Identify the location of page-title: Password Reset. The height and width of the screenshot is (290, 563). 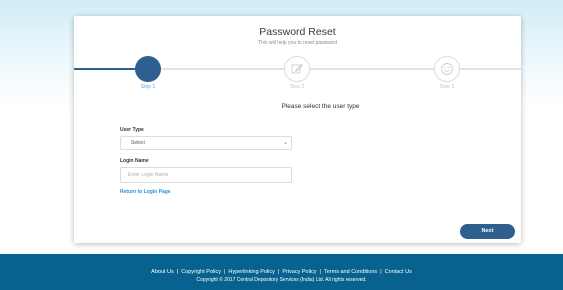
(297, 32).